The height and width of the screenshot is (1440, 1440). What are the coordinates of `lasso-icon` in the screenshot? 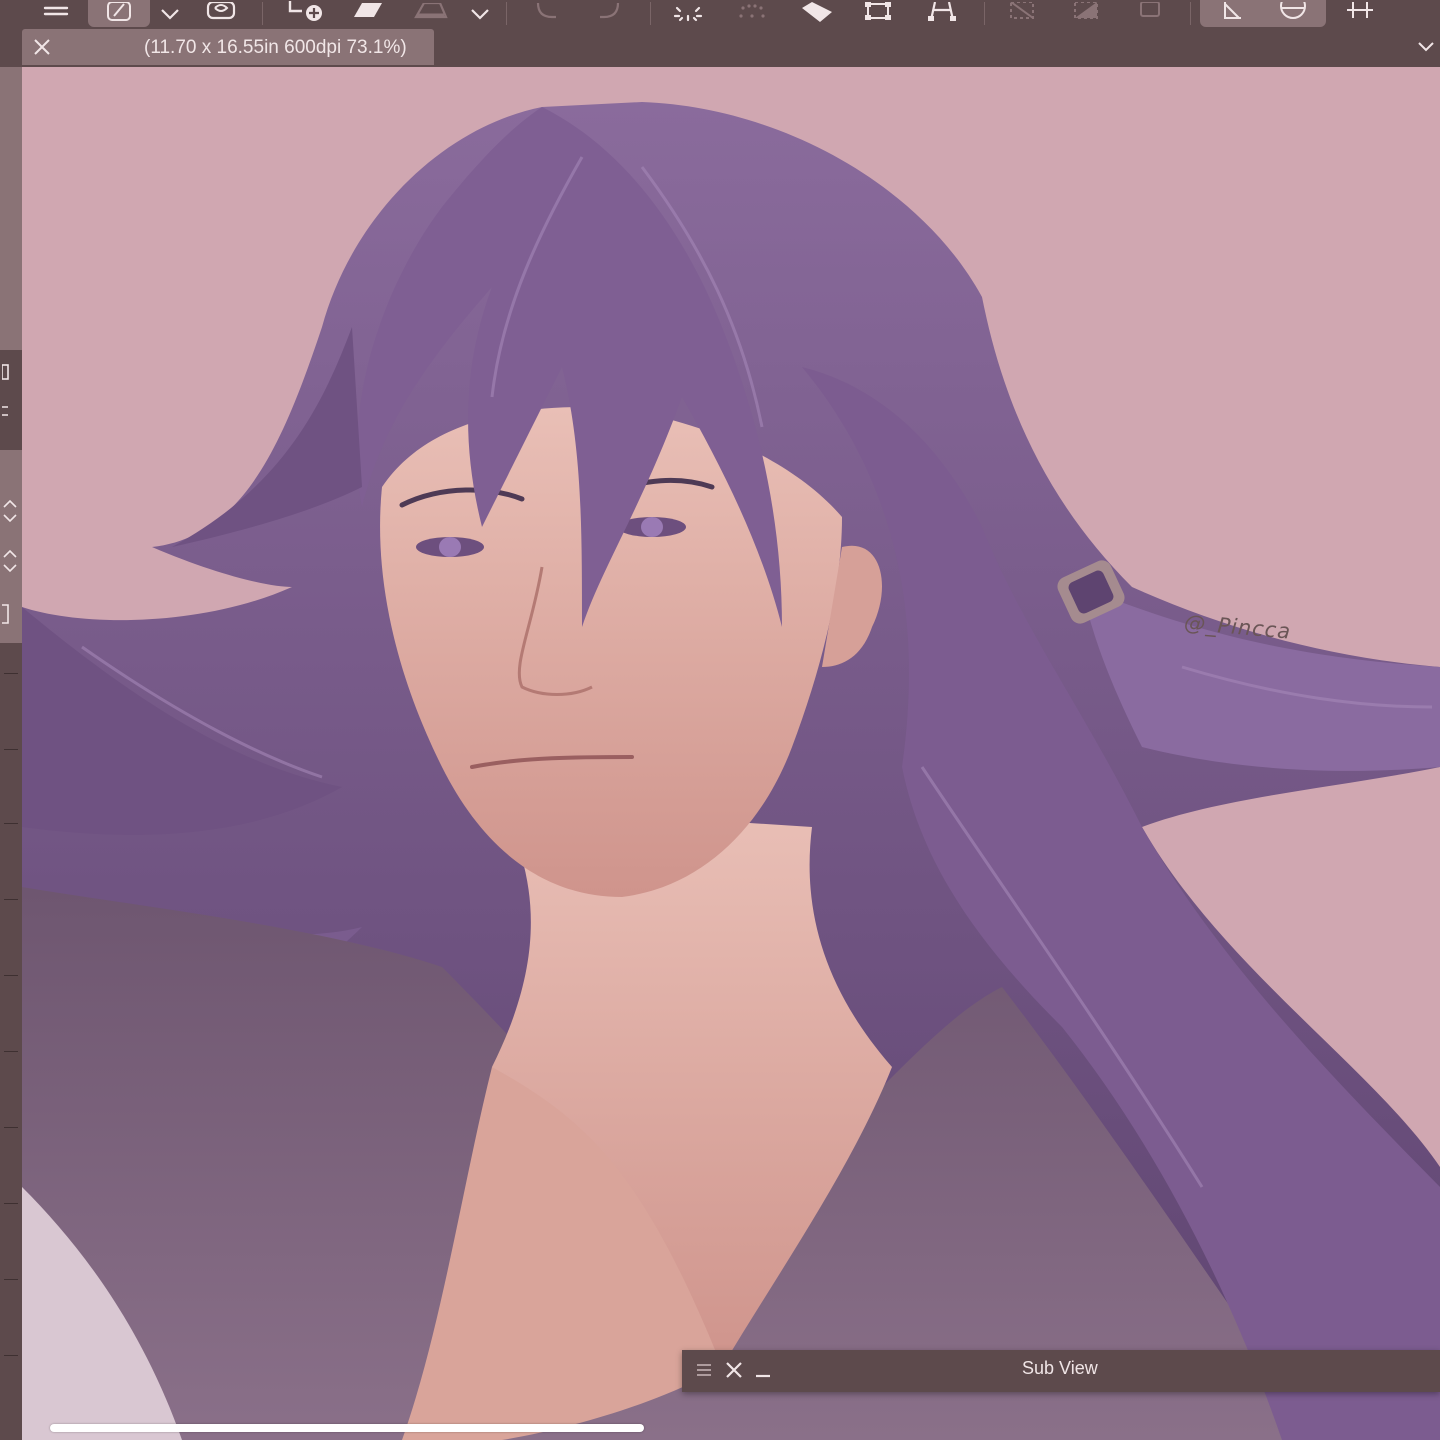 It's located at (221, 10).